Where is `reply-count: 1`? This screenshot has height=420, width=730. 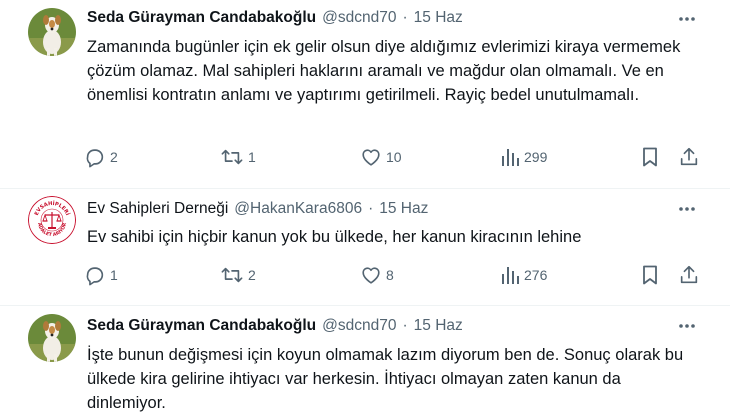
reply-count: 1 is located at coordinates (114, 275).